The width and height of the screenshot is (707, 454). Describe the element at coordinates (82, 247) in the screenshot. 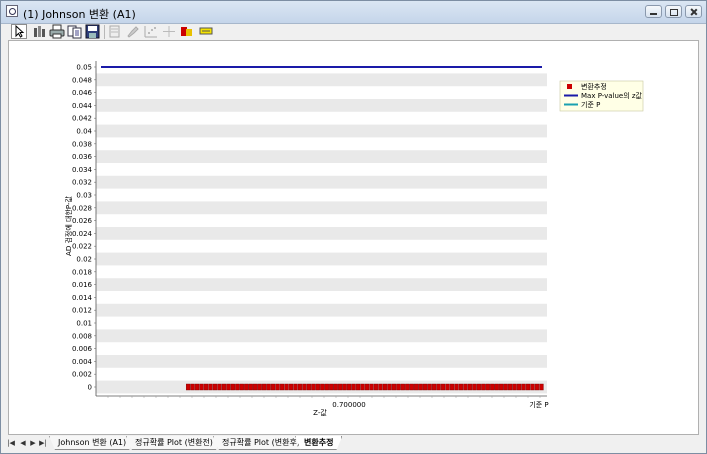

I see `y-tick-label: 0.022` at that location.